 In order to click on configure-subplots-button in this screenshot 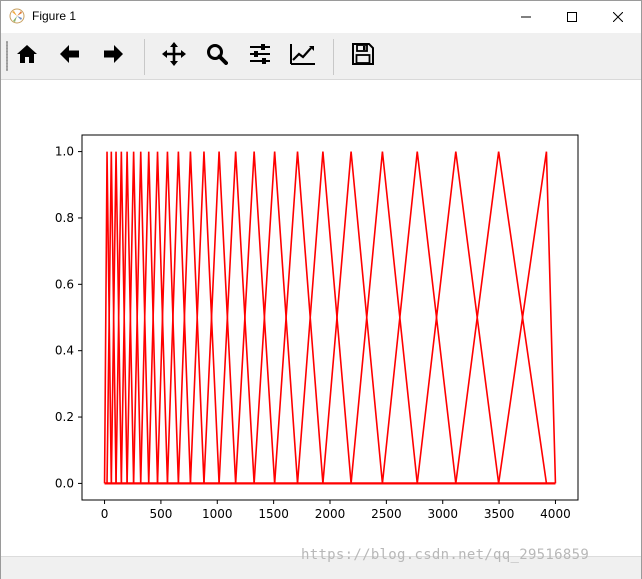, I will do `click(260, 56)`.